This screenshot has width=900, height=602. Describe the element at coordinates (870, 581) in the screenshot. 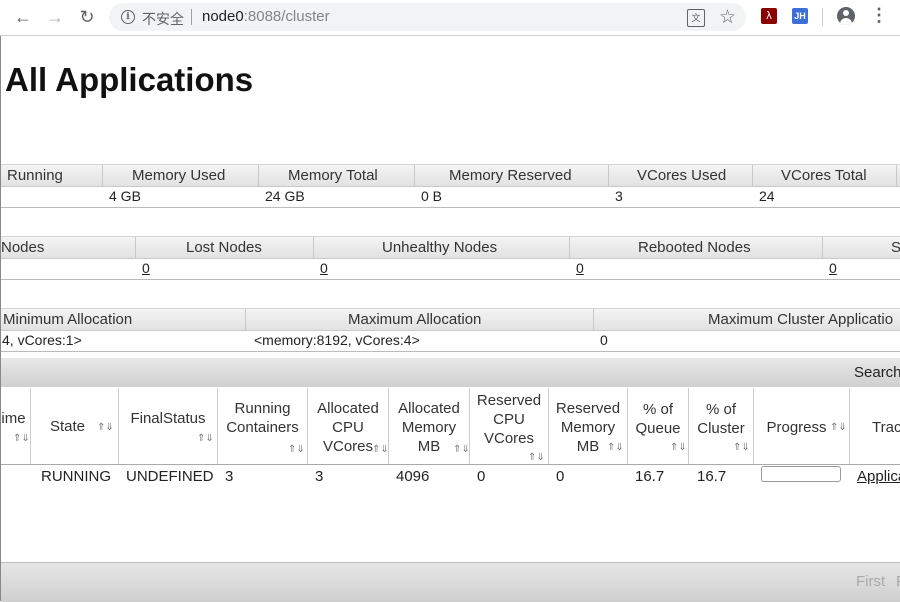

I see `first-page-button: First` at that location.